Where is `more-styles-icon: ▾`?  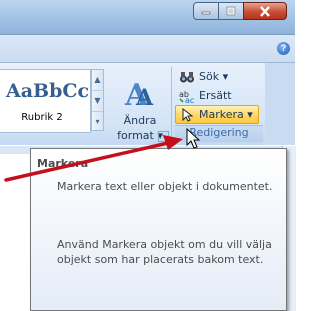 more-styles-icon: ▾ is located at coordinates (97, 122).